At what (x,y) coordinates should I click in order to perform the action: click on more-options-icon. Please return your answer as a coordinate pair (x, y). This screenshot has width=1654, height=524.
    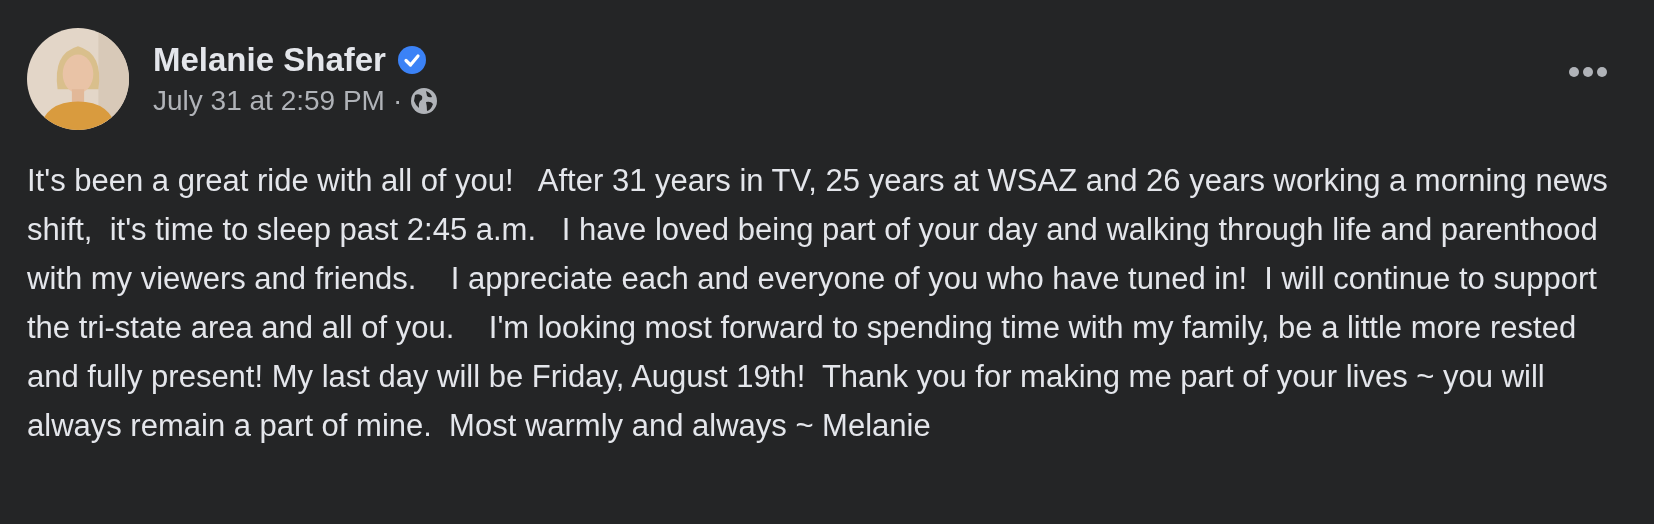
    Looking at the image, I should click on (1588, 72).